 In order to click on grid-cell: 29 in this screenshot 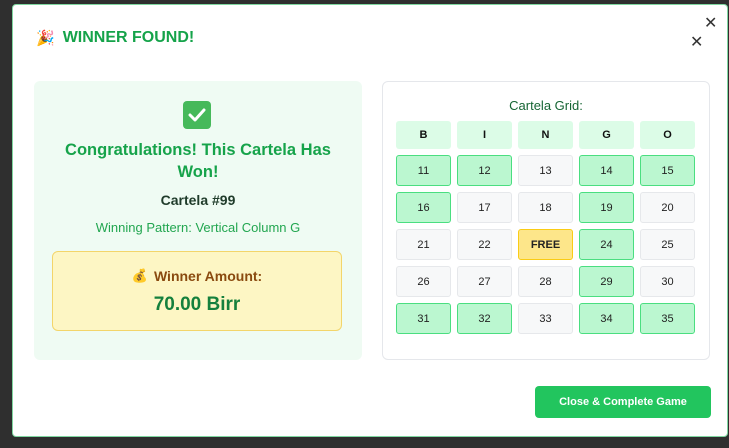, I will do `click(606, 281)`.